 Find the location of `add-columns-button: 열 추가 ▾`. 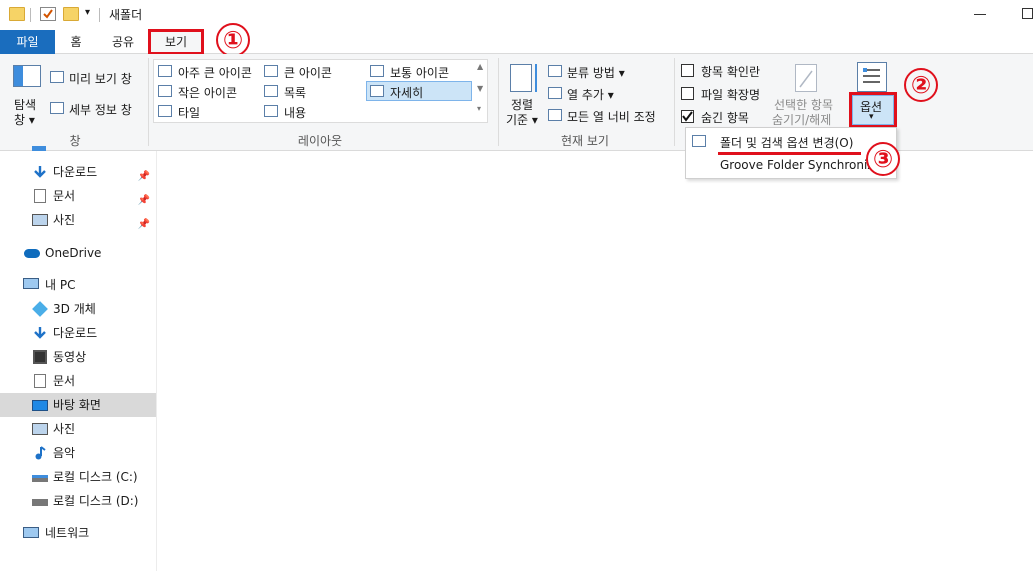

add-columns-button: 열 추가 ▾ is located at coordinates (590, 94).